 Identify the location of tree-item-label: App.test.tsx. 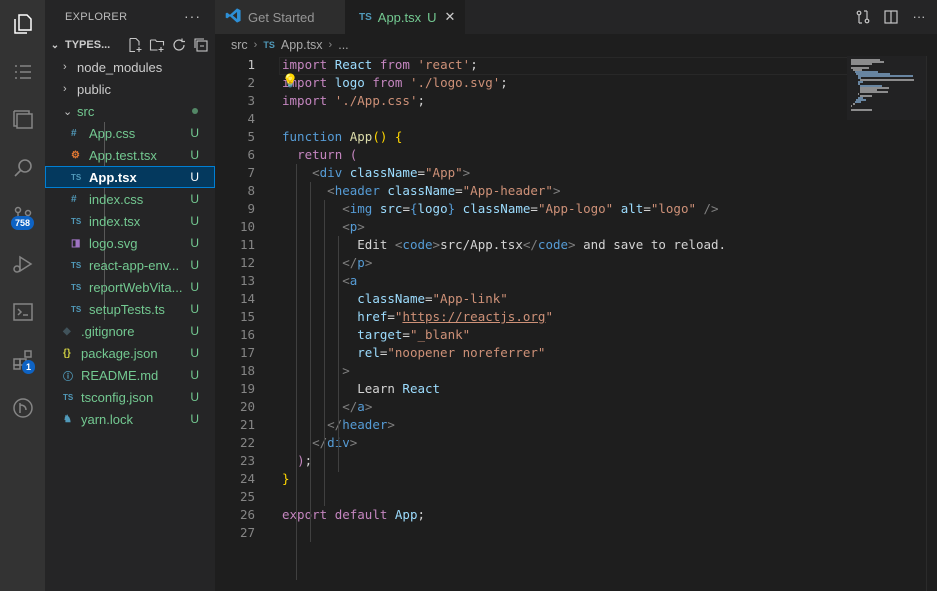
(123, 155).